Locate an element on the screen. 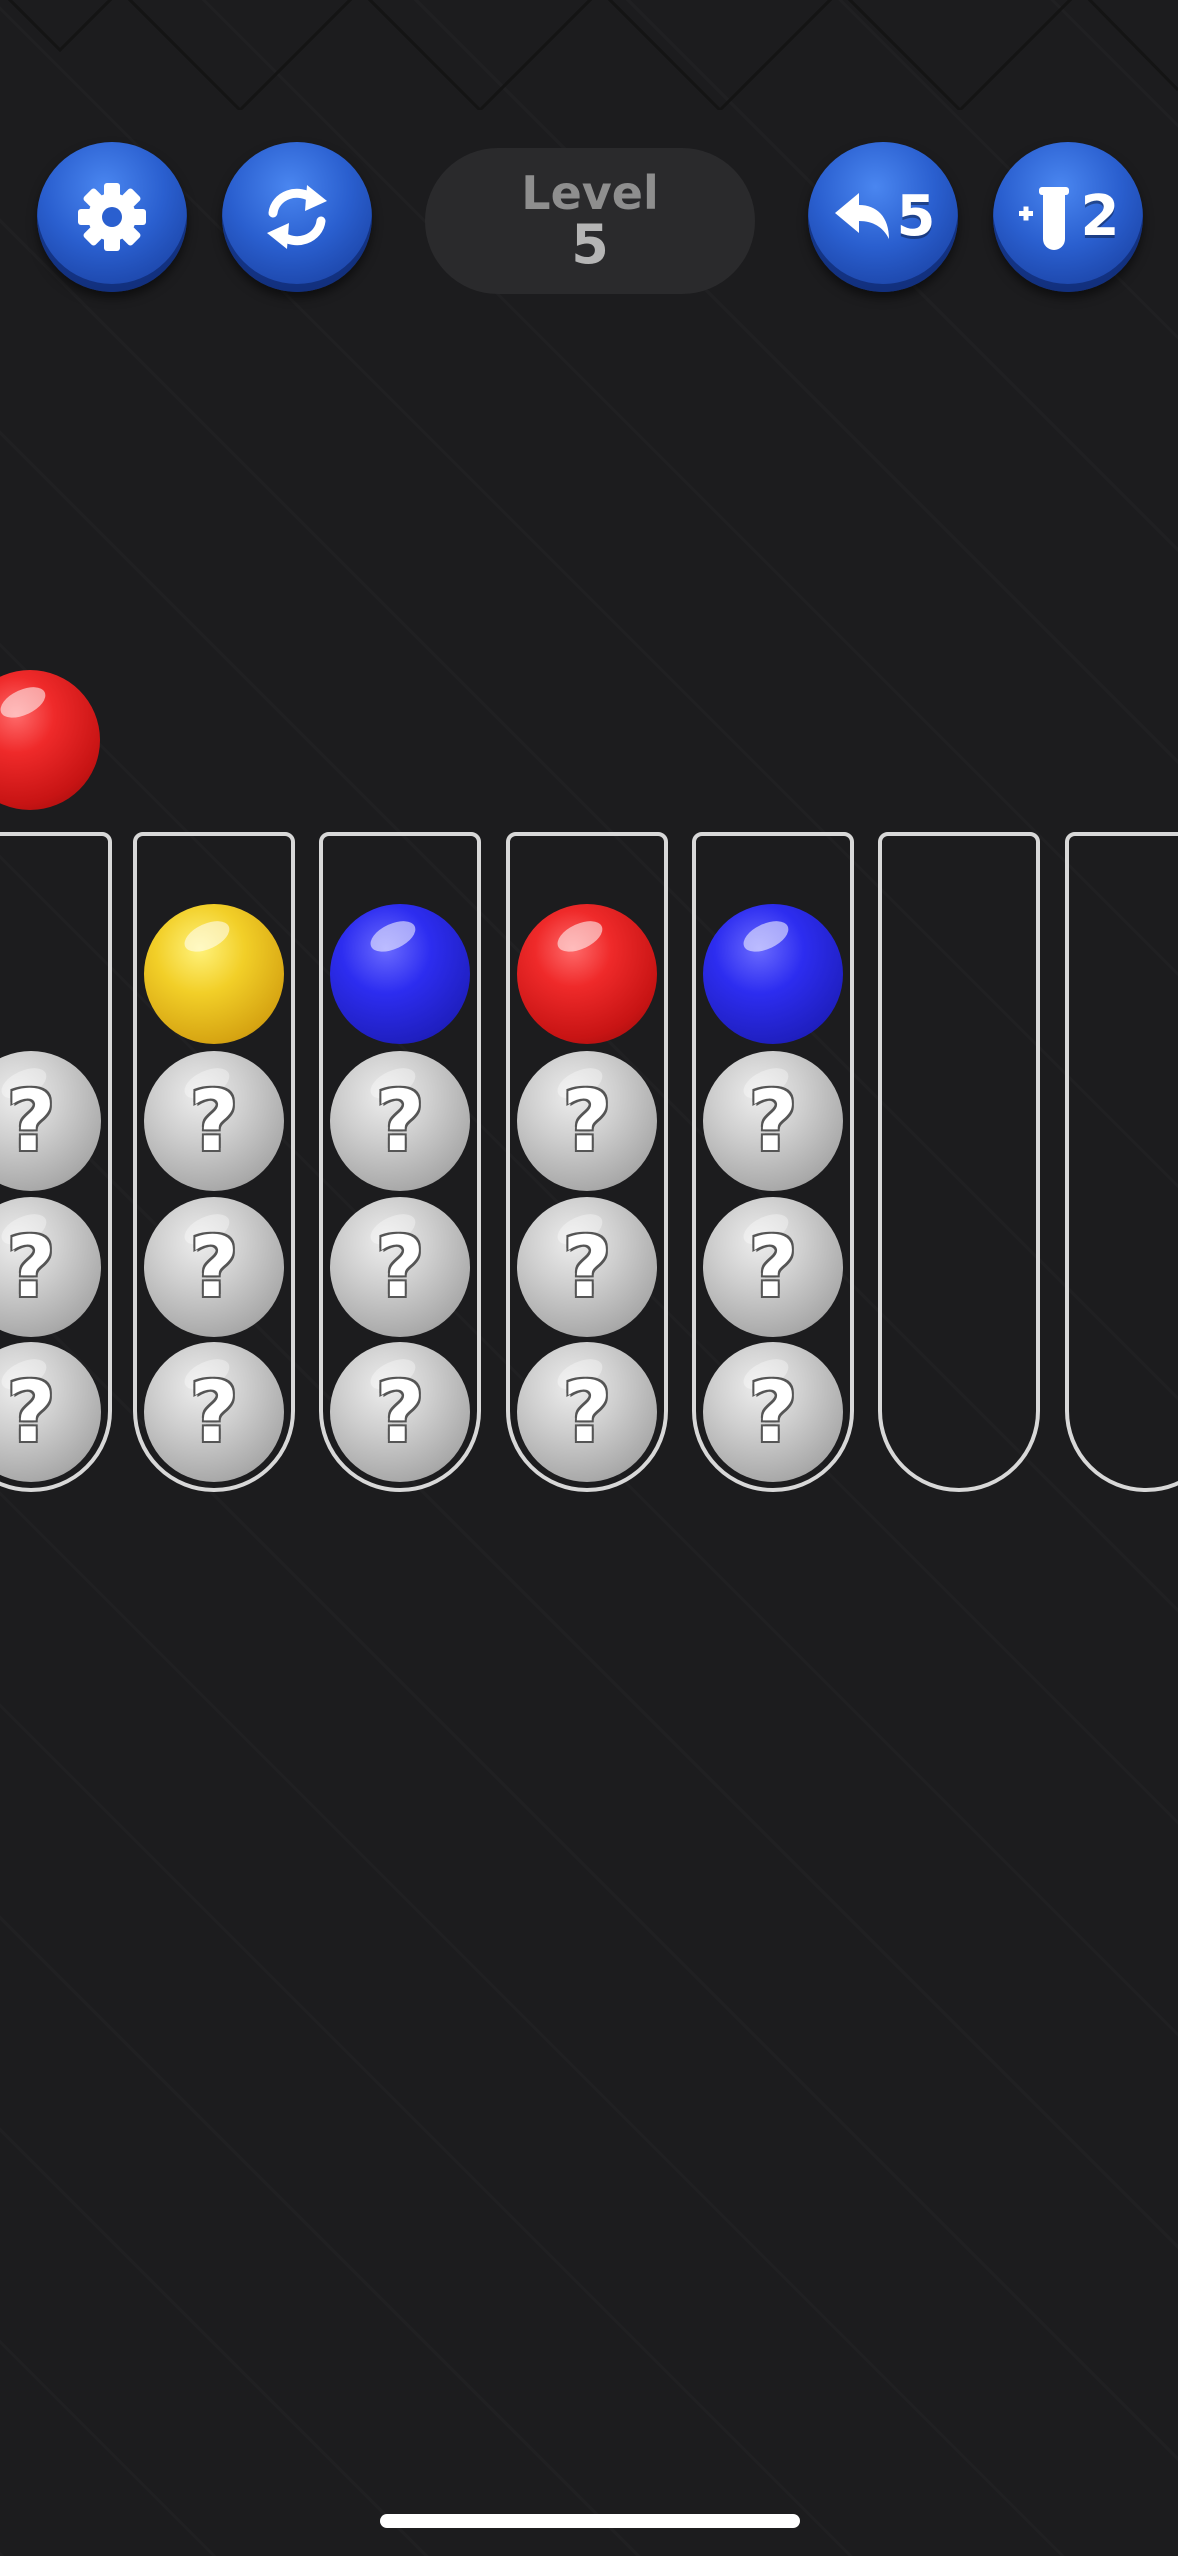 The height and width of the screenshot is (2556, 1178). restart-icon is located at coordinates (297, 217).